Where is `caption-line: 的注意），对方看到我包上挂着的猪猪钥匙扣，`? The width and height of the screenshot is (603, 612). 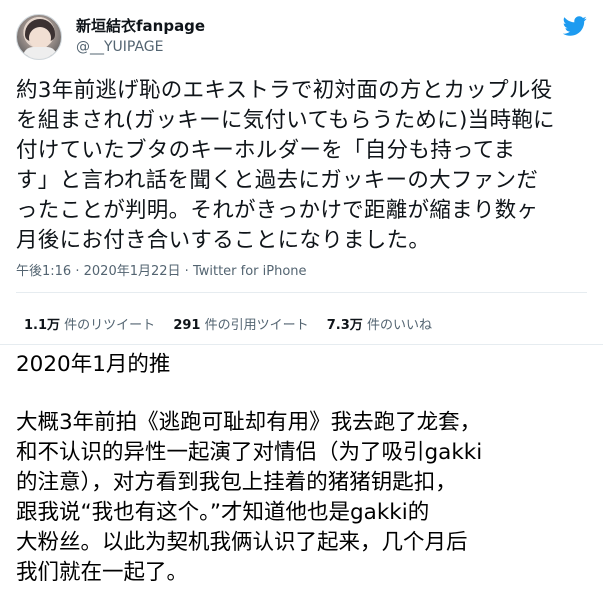
caption-line: 的注意），对方看到我包上挂着的猪猪钥匙扣， is located at coordinates (236, 482).